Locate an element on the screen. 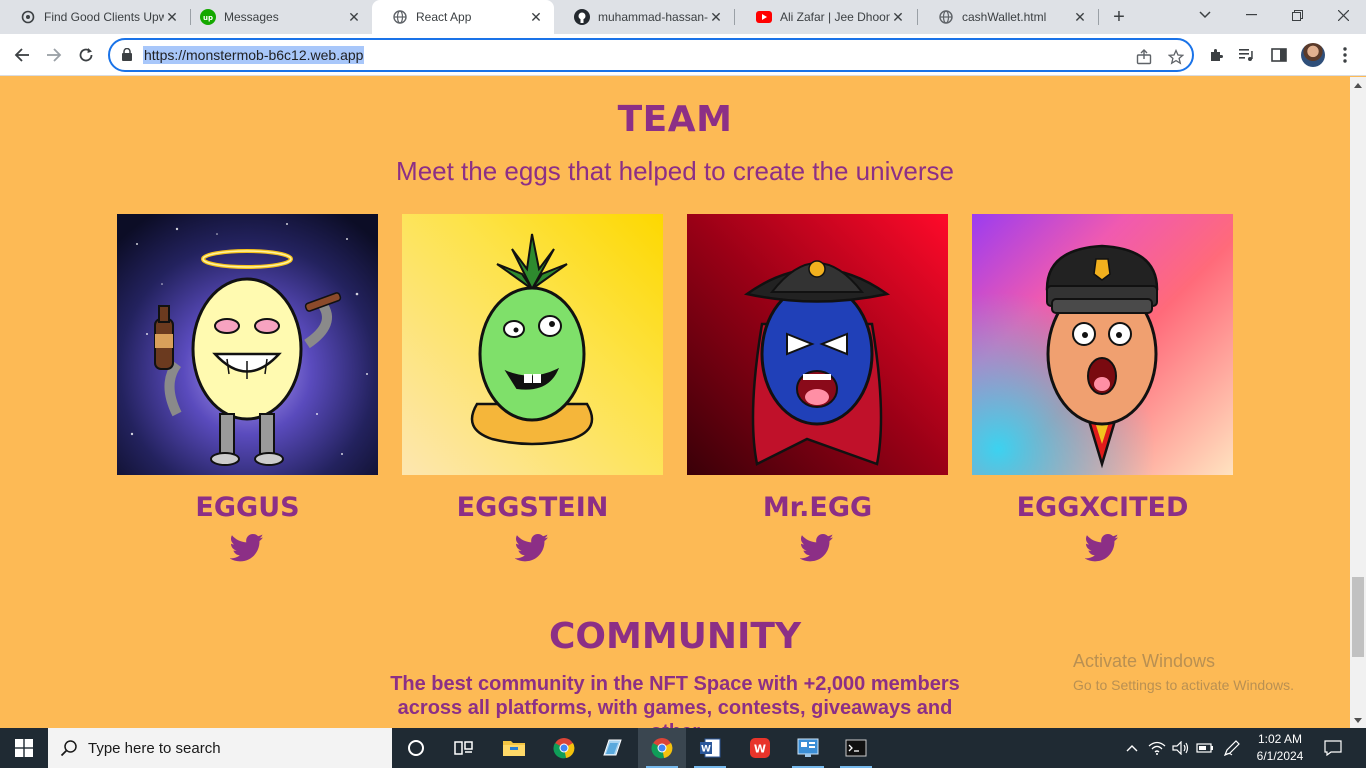 The width and height of the screenshot is (1366, 768). svg-text: up is located at coordinates (208, 18).